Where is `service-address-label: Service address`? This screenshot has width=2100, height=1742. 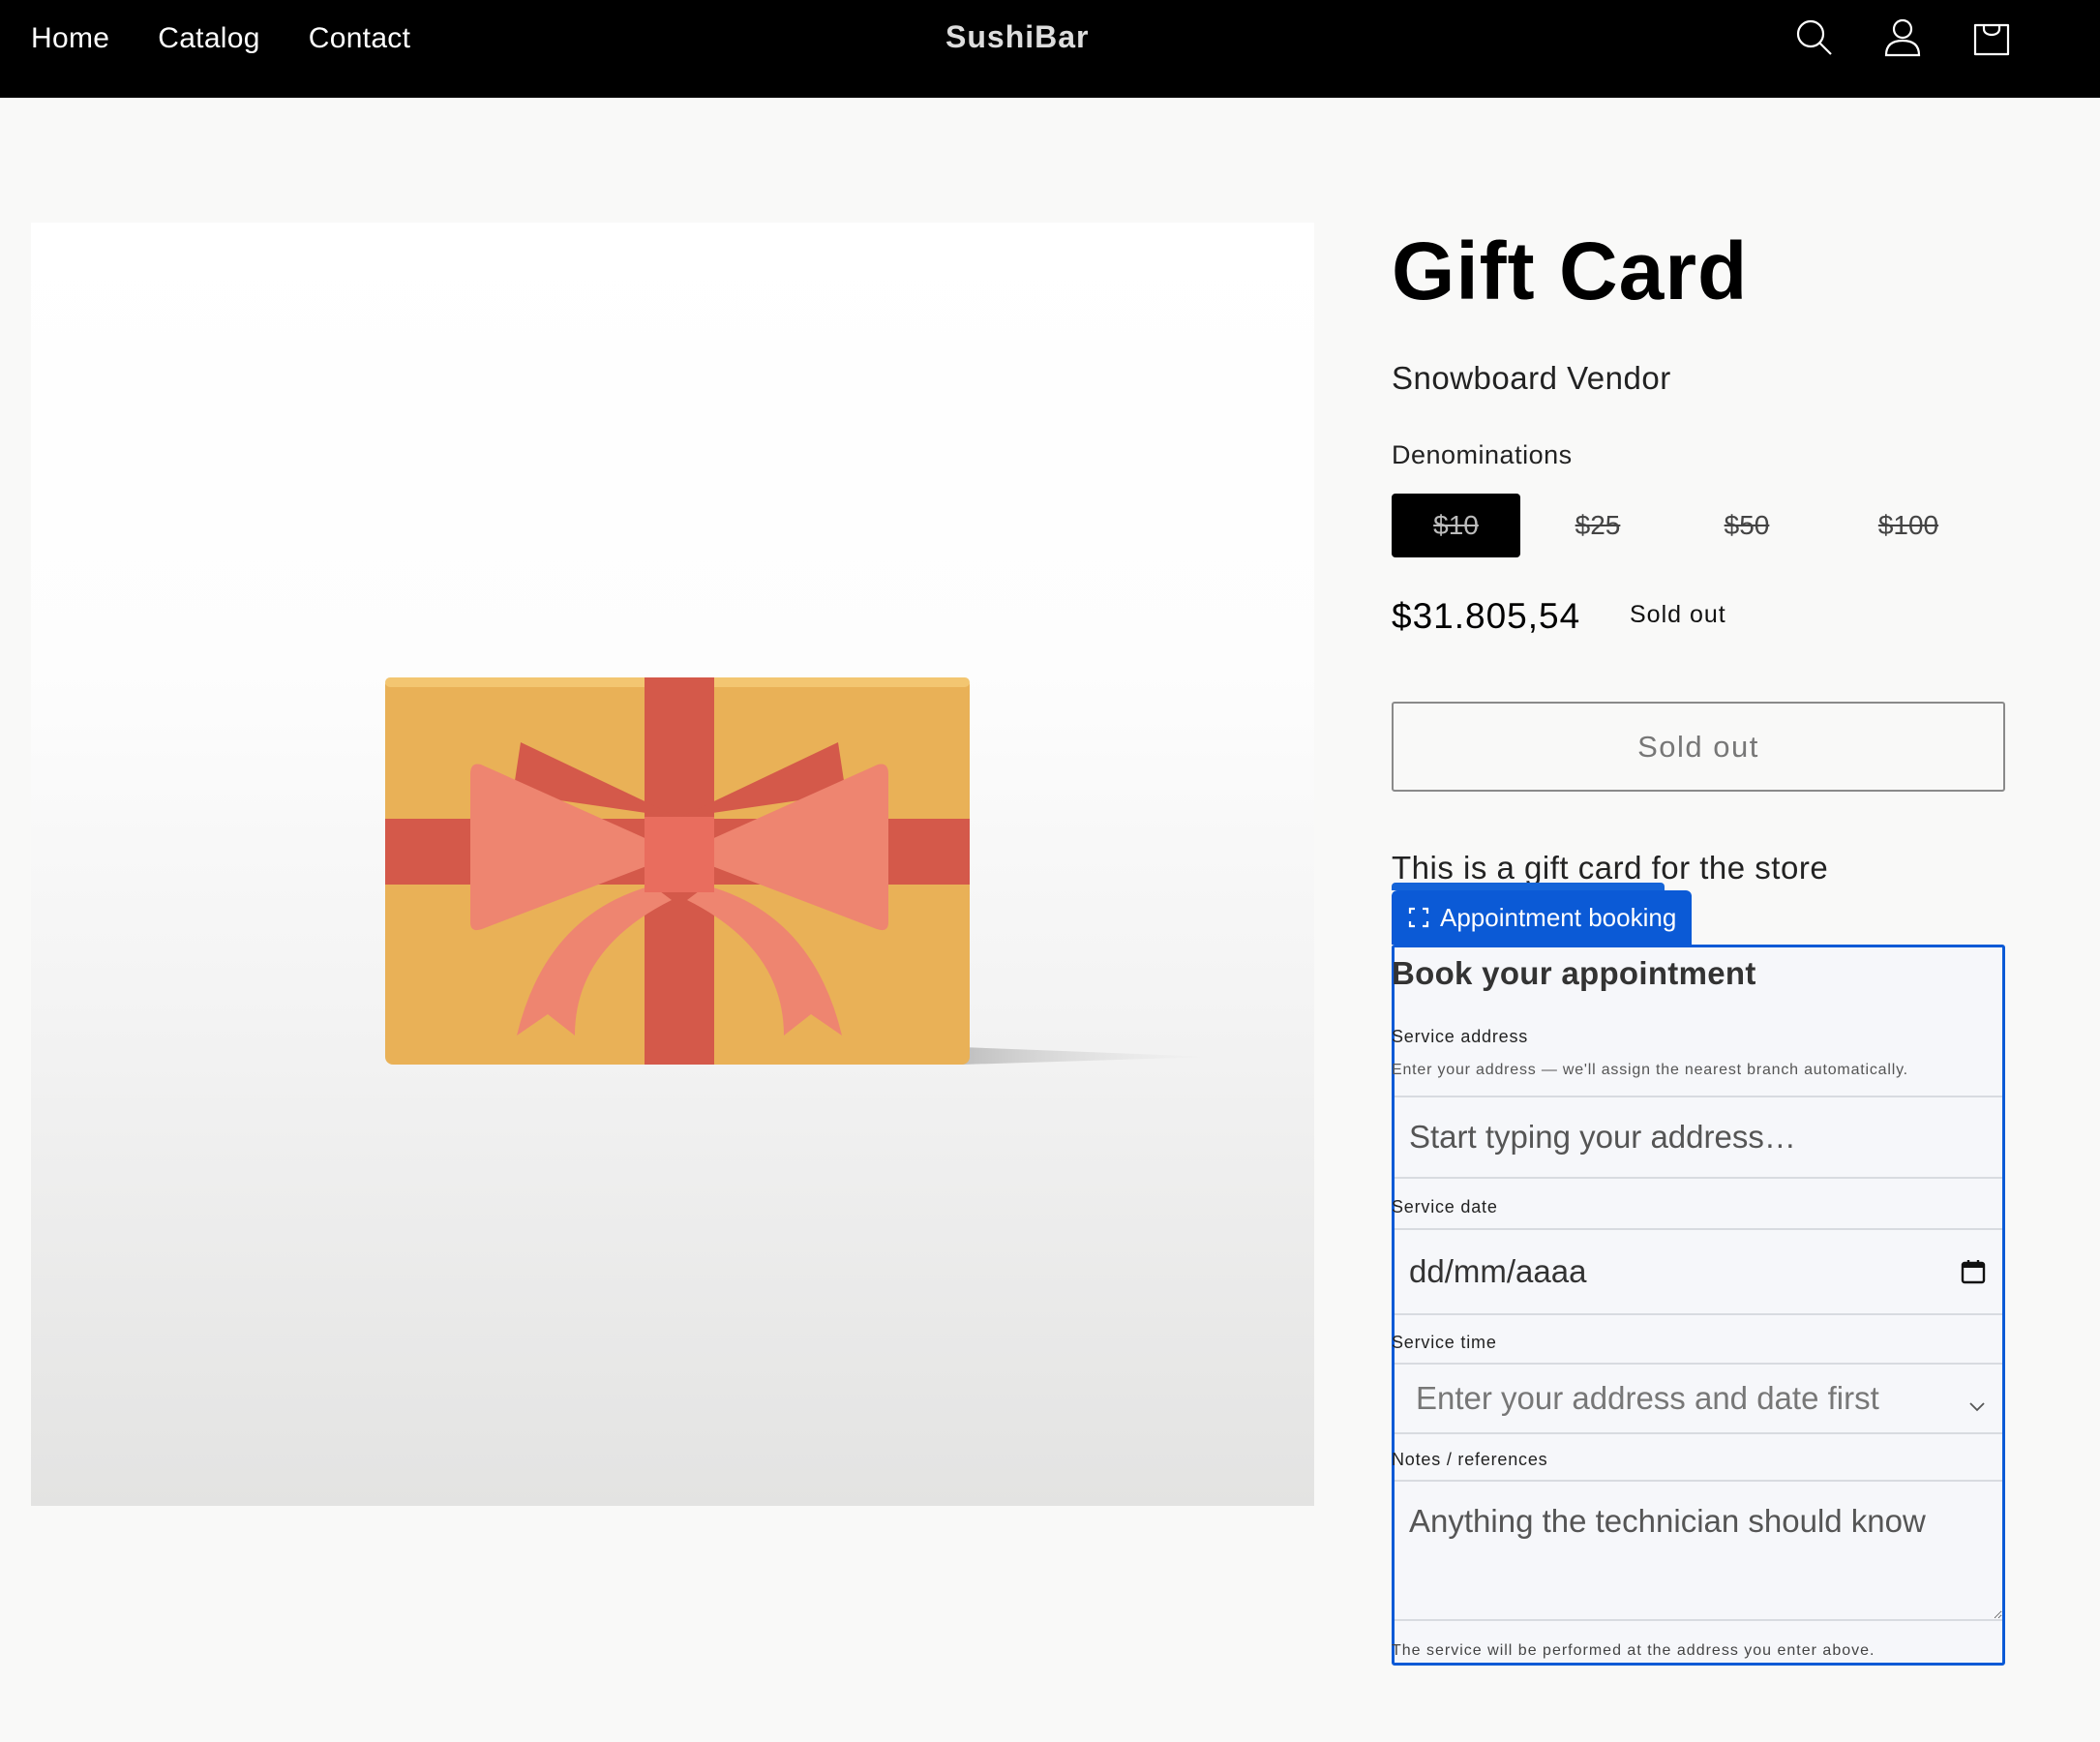
service-address-label: Service address is located at coordinates (1460, 1036).